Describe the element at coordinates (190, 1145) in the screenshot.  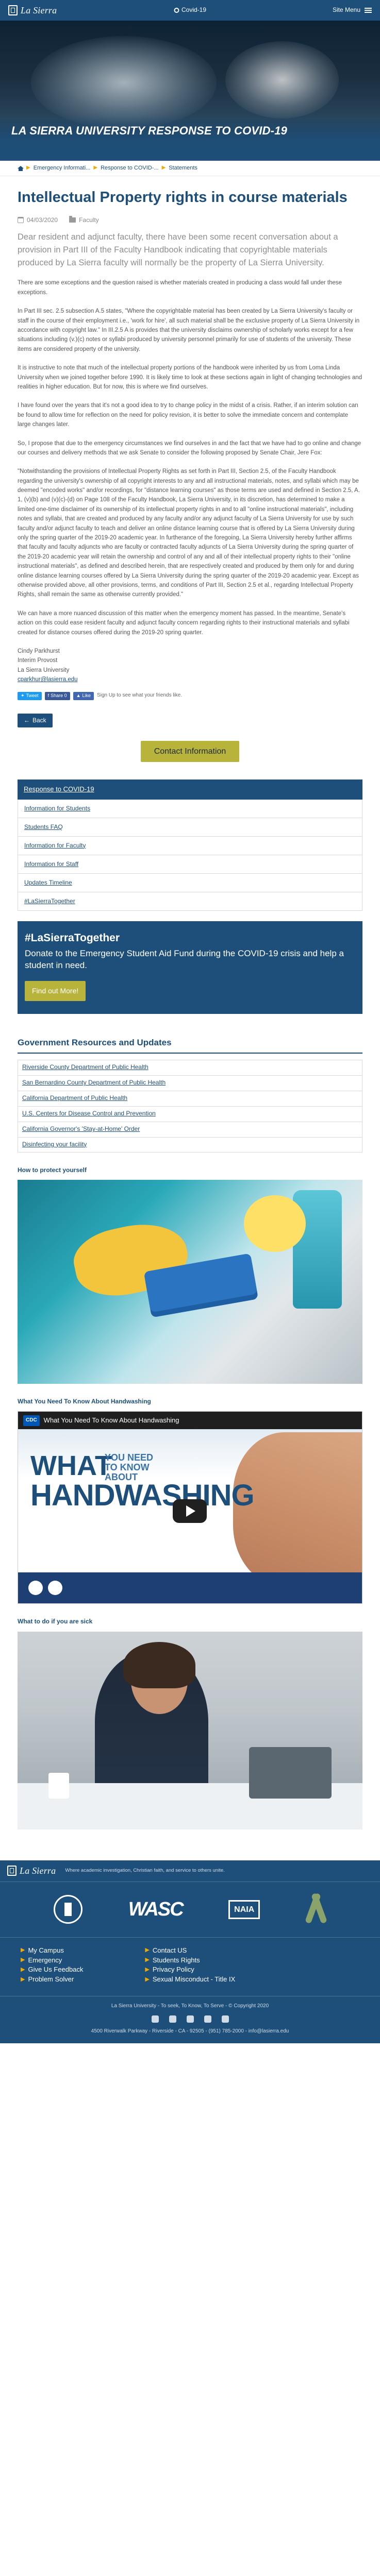
I see `gov-resource-link: Disinfecting your facility` at that location.